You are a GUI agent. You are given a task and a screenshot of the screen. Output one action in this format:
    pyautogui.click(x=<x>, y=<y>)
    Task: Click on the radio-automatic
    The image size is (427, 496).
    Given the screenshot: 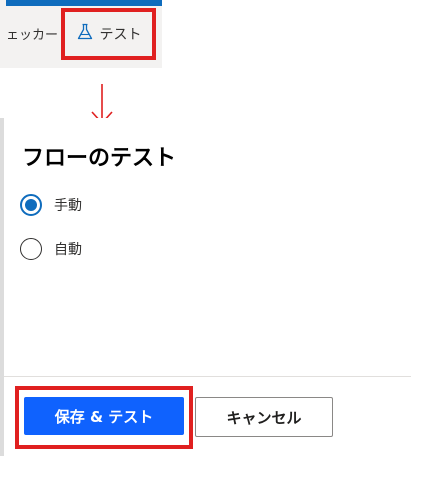 What is the action you would take?
    pyautogui.click(x=31, y=249)
    